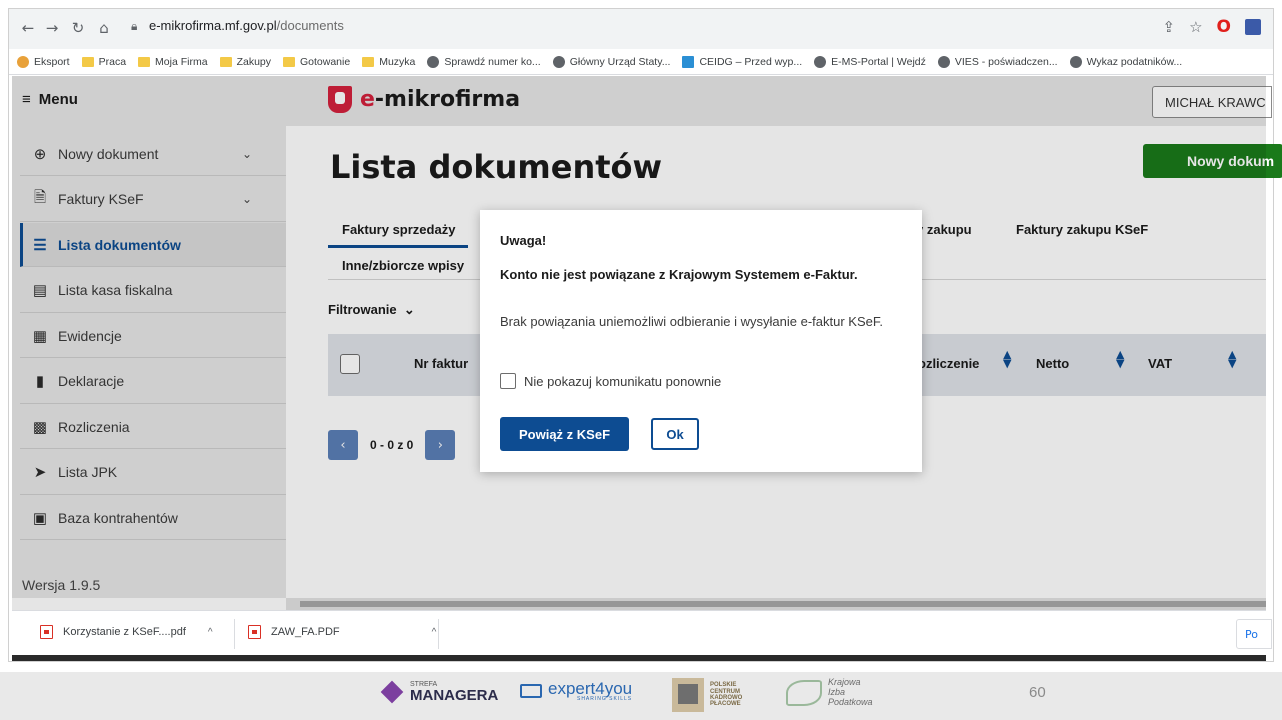  I want to click on bookmark-item: Praca, so click(104, 61).